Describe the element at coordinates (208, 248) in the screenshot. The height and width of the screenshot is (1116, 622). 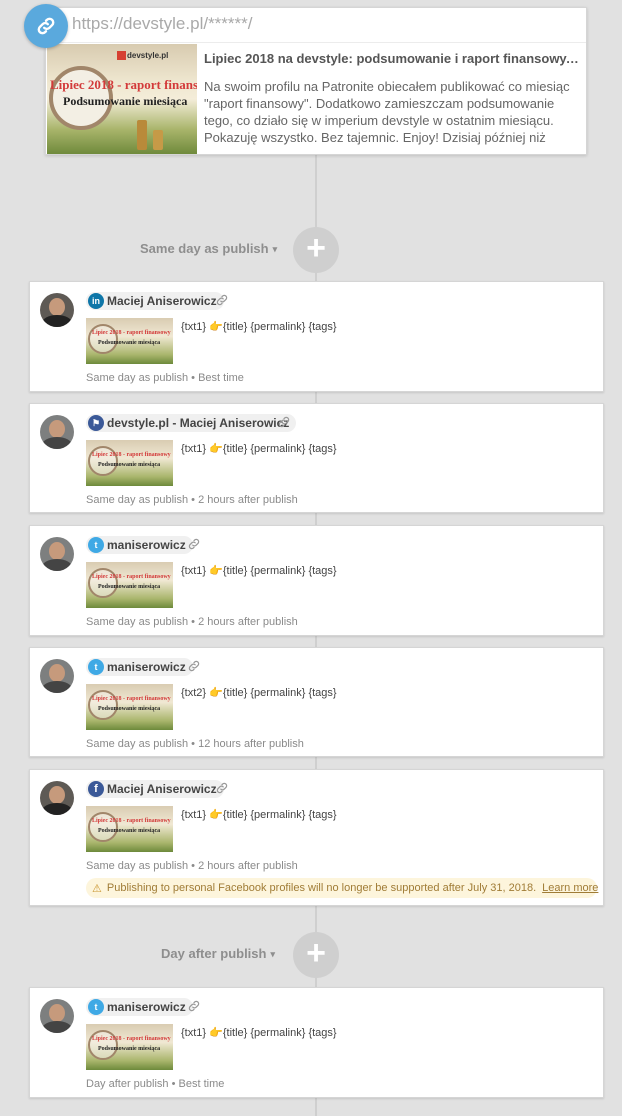
I see `group-label-dropdown: Same day as publish ▾` at that location.